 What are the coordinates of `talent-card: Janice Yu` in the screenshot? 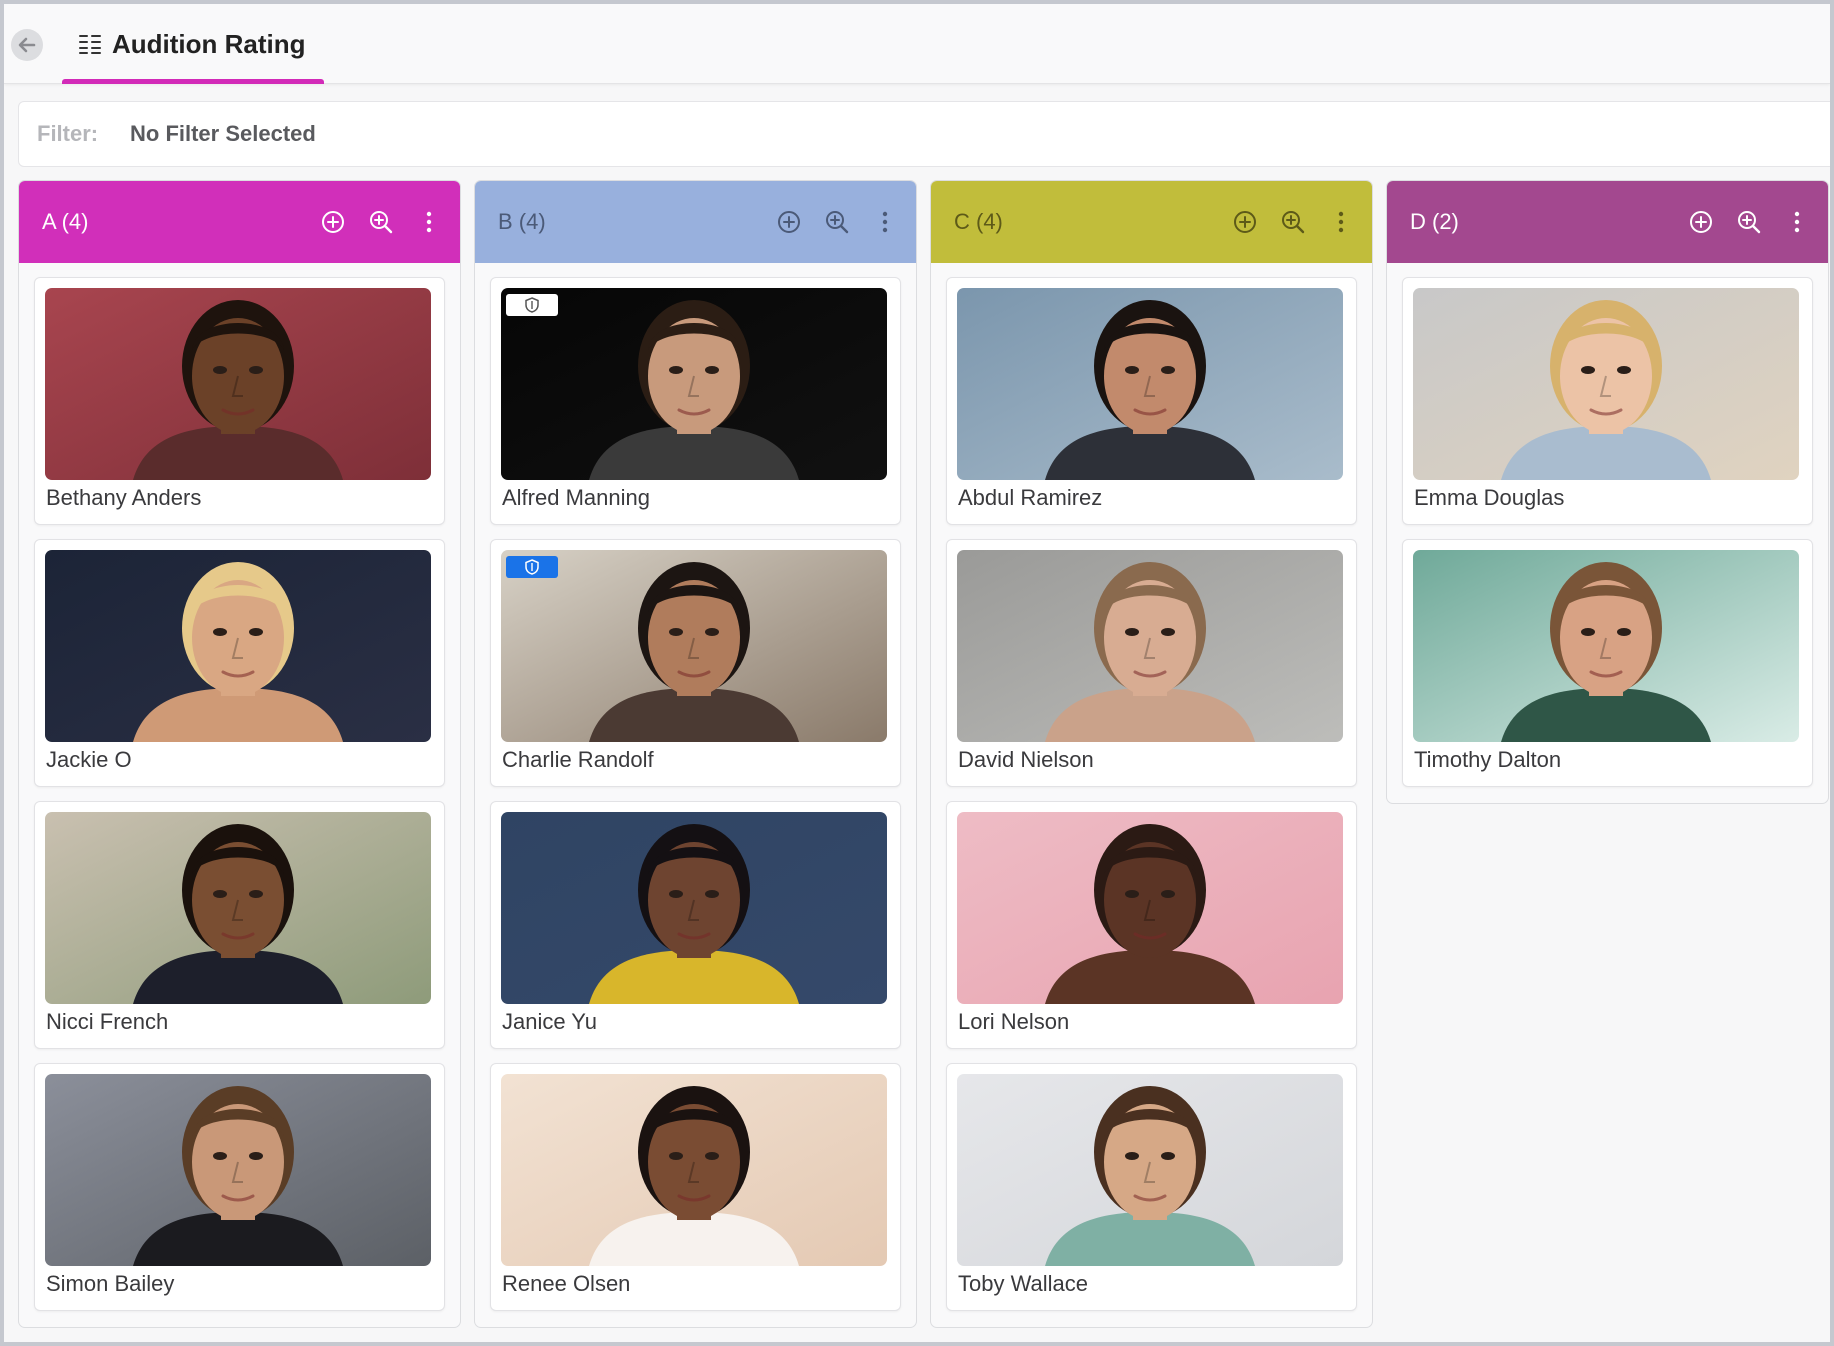 It's located at (695, 925).